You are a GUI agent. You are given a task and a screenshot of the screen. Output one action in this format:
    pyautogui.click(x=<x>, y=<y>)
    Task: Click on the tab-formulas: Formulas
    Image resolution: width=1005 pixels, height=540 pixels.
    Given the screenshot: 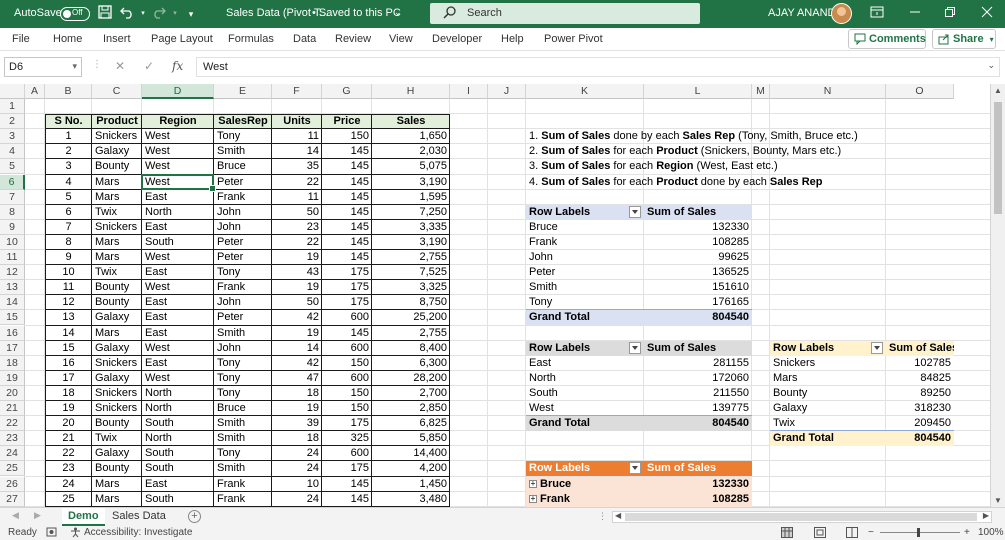 What is the action you would take?
    pyautogui.click(x=251, y=39)
    